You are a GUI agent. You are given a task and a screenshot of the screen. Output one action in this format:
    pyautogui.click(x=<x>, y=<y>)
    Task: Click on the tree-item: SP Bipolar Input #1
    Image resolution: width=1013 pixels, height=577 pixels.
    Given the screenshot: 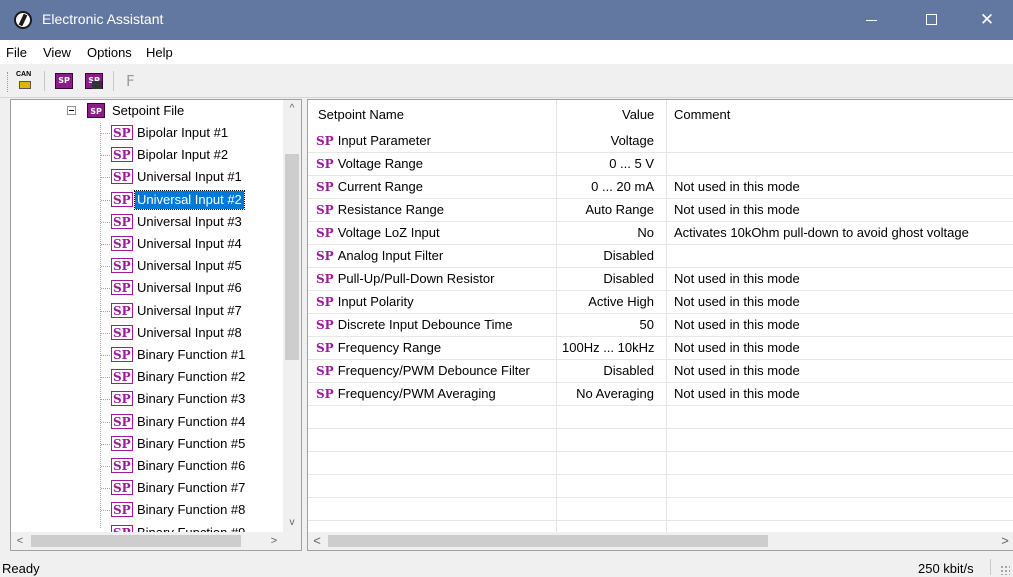 What is the action you would take?
    pyautogui.click(x=147, y=133)
    